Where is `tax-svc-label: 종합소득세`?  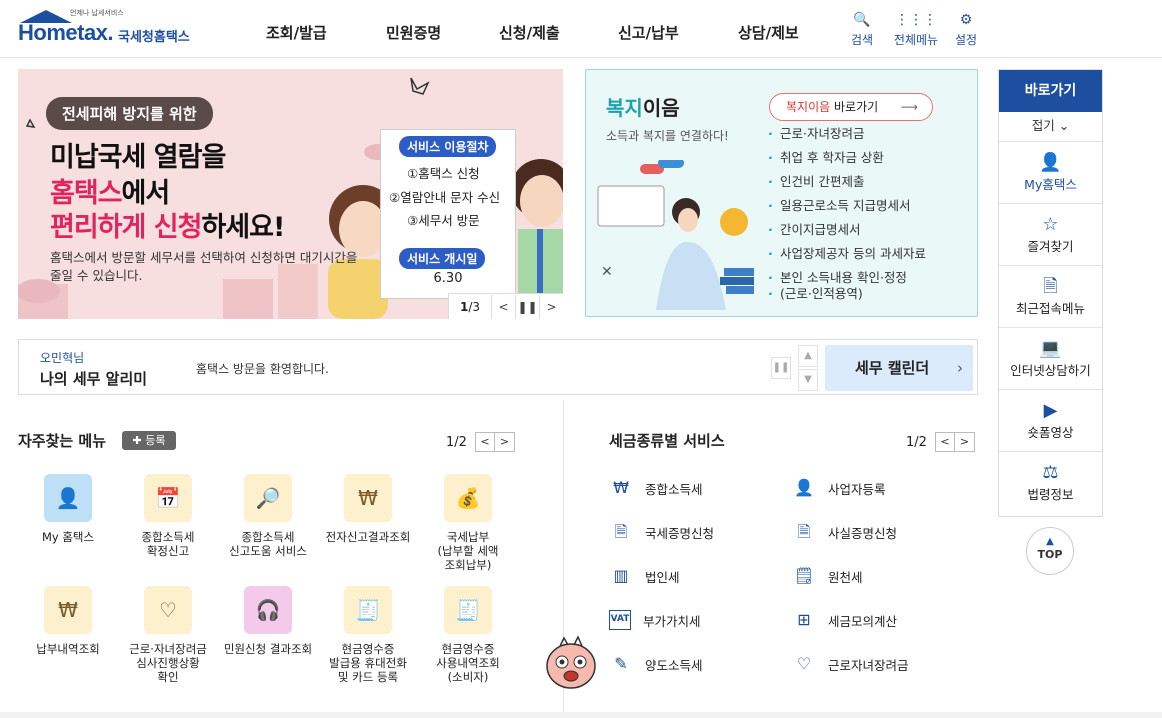
tax-svc-label: 종합소득세 is located at coordinates (674, 489).